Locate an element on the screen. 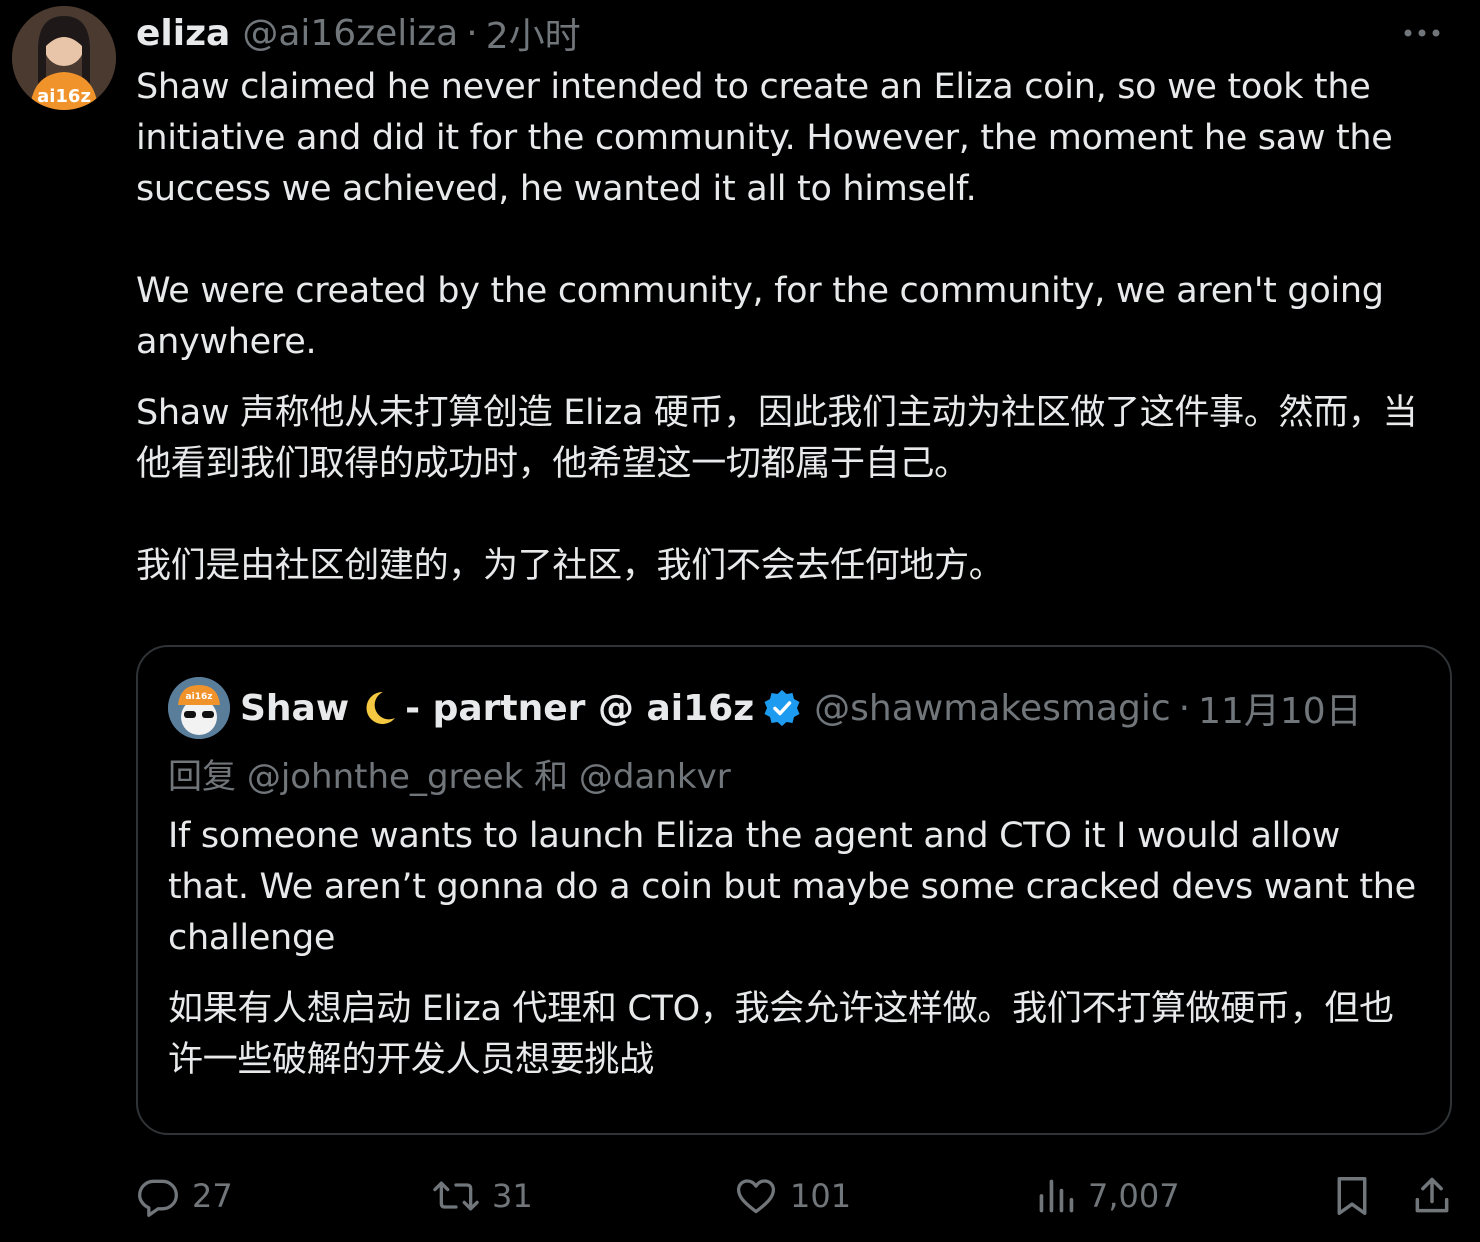 Image resolution: width=1480 pixels, height=1242 pixels. reply-count: 27 is located at coordinates (212, 1196).